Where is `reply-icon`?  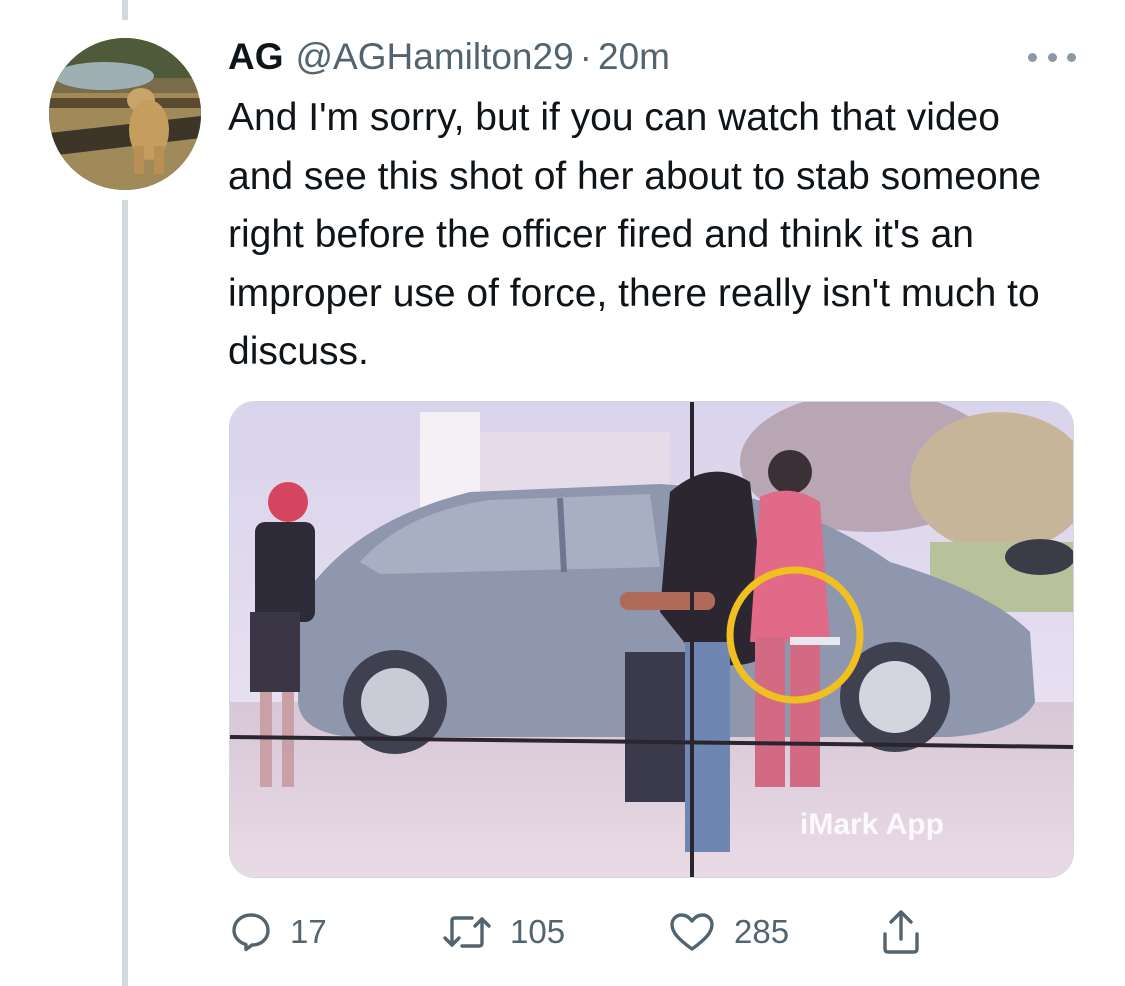
reply-icon is located at coordinates (251, 932).